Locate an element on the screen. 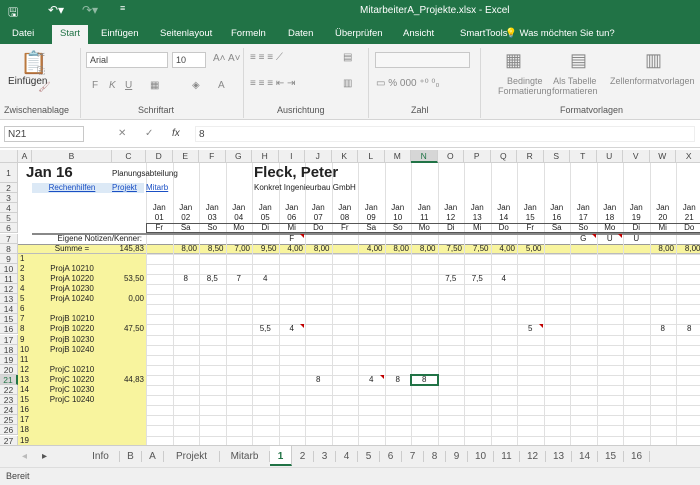 The height and width of the screenshot is (485, 700). scroll-left-icon: ◂ is located at coordinates (24, 456).